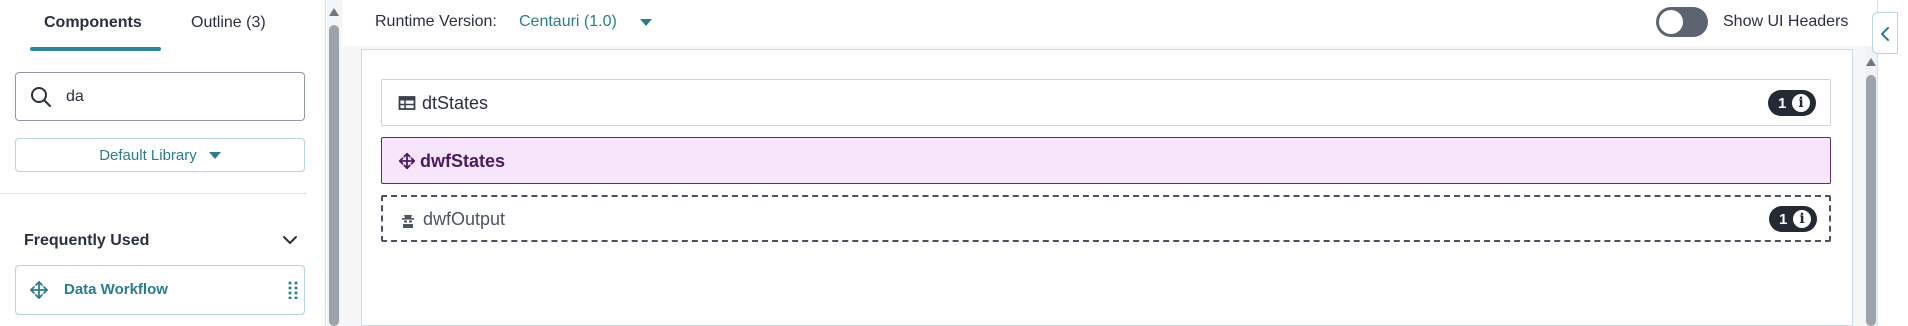  I want to click on divider, so click(153, 193).